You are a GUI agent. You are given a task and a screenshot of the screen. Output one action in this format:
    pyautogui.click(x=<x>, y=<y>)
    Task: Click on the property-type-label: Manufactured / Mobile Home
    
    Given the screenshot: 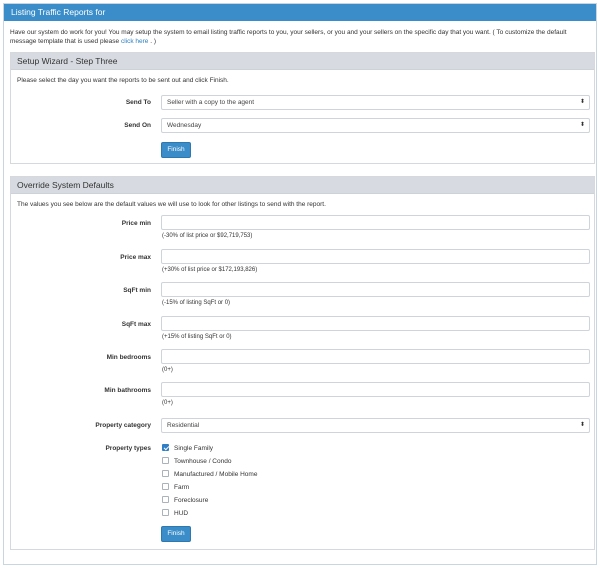 What is the action you would take?
    pyautogui.click(x=216, y=474)
    